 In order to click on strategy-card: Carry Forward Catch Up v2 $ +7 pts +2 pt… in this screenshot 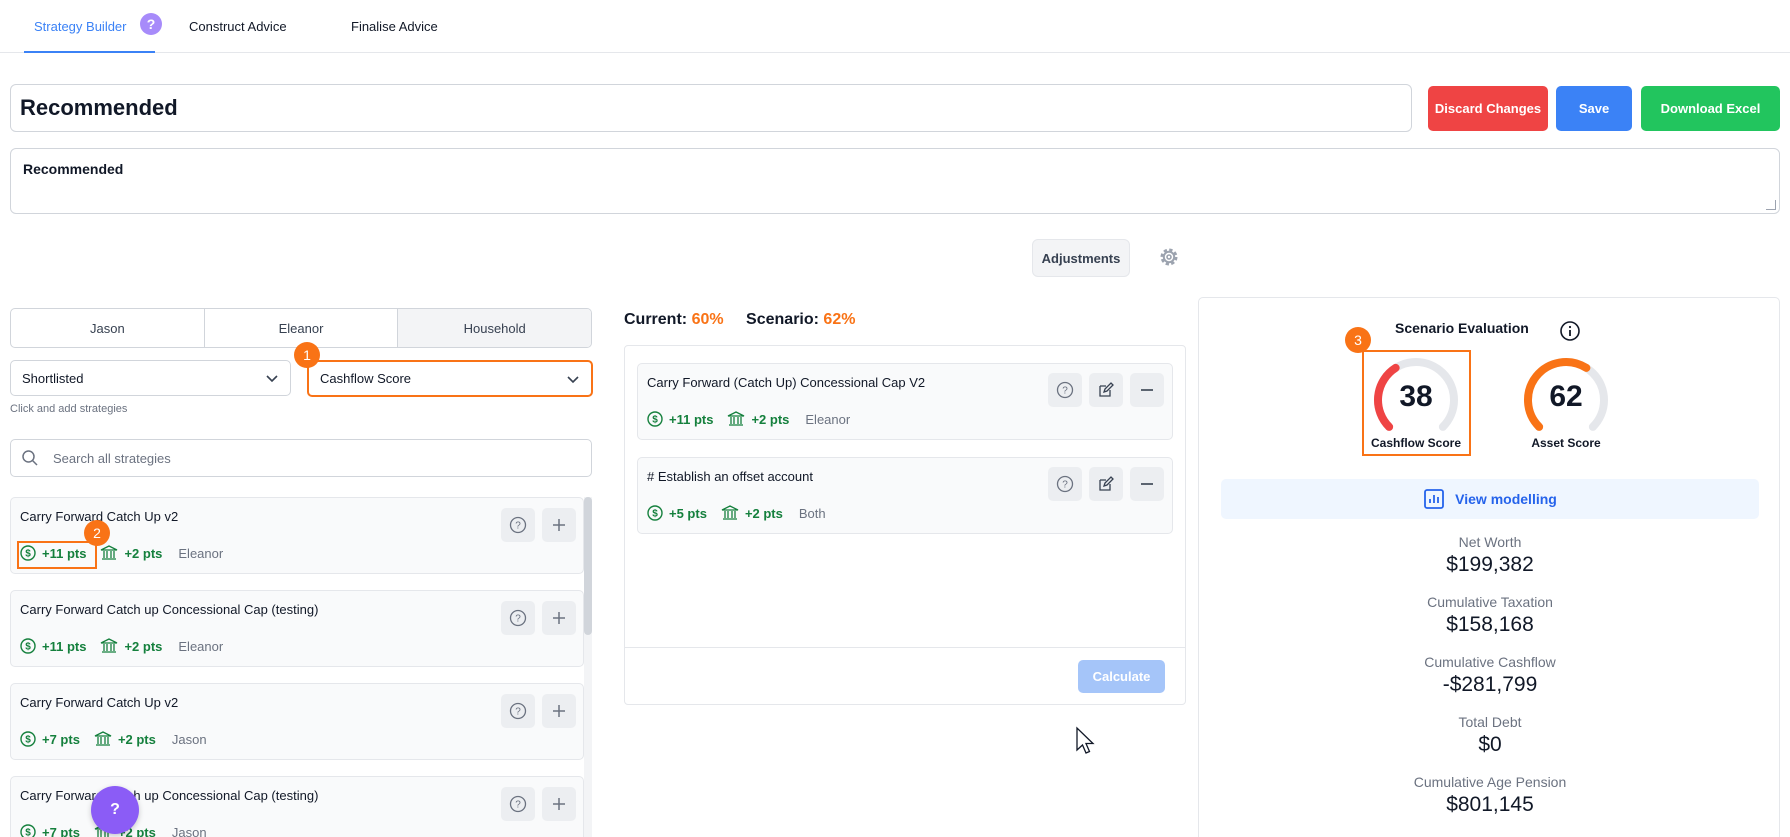, I will do `click(297, 721)`.